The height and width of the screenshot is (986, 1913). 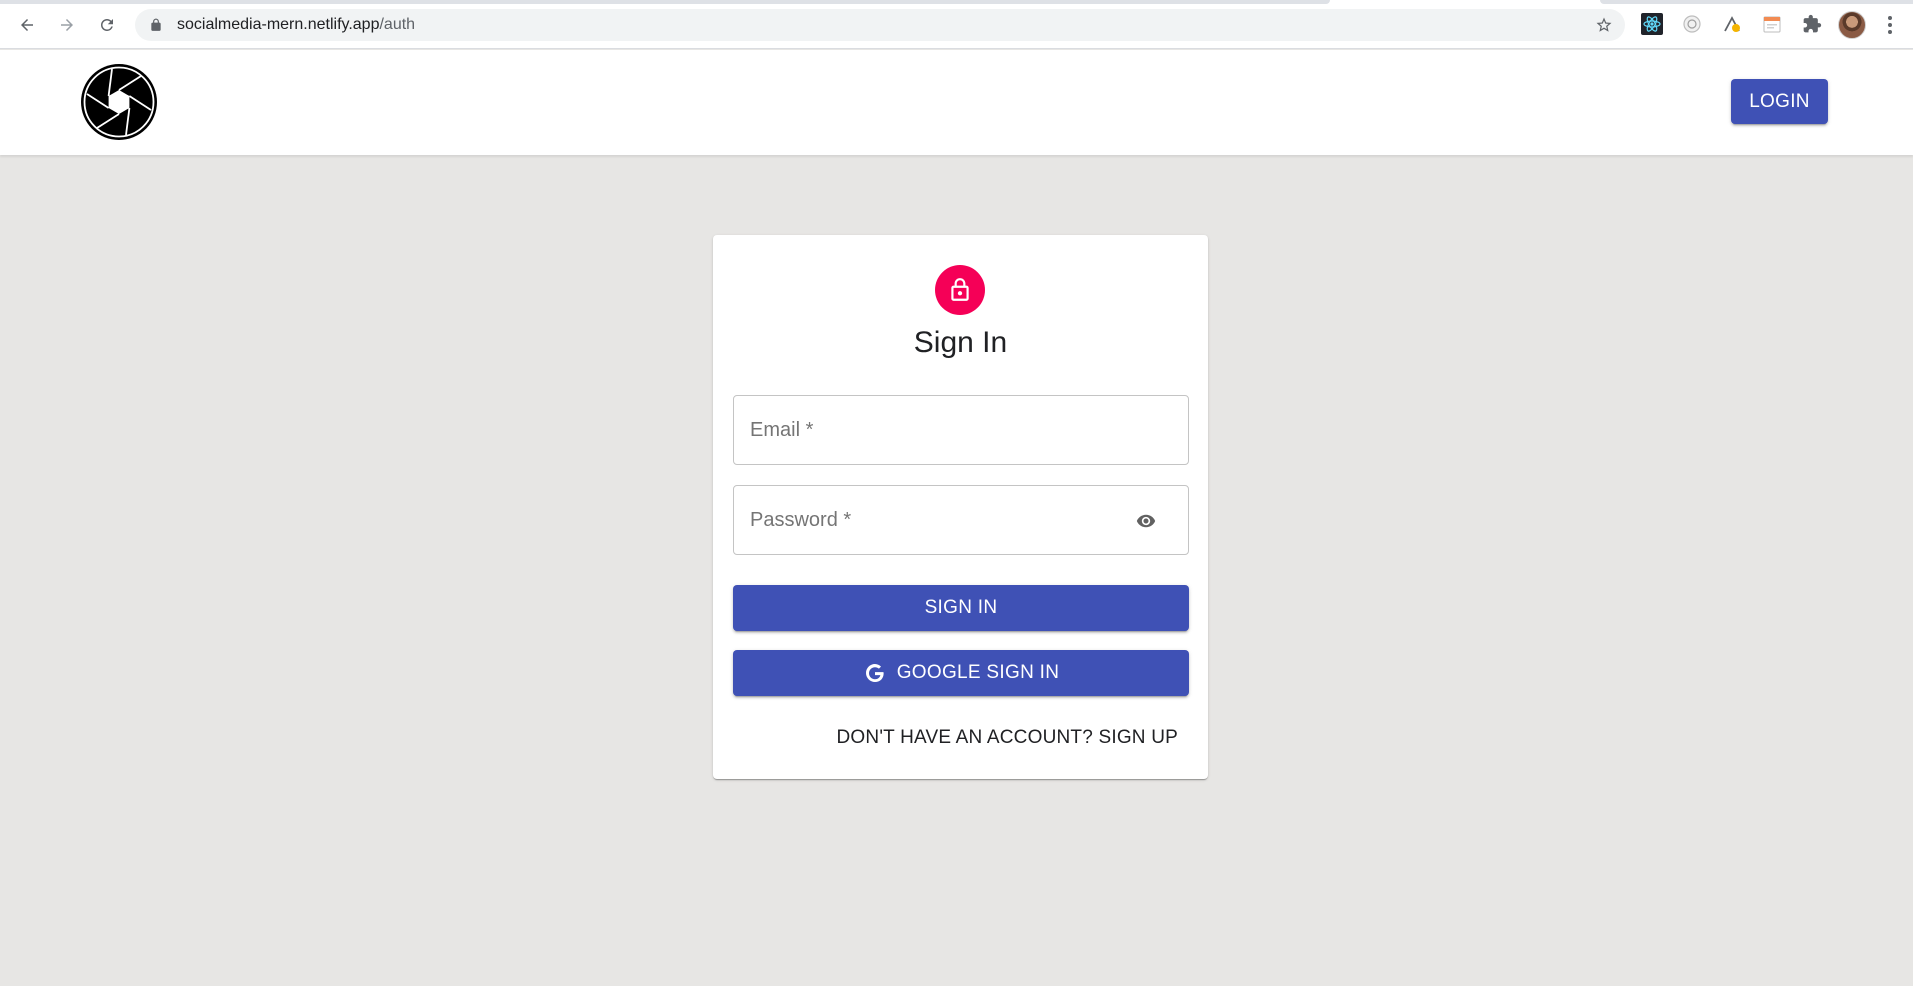 What do you see at coordinates (1779, 101) in the screenshot?
I see `login-button: LOGIN` at bounding box center [1779, 101].